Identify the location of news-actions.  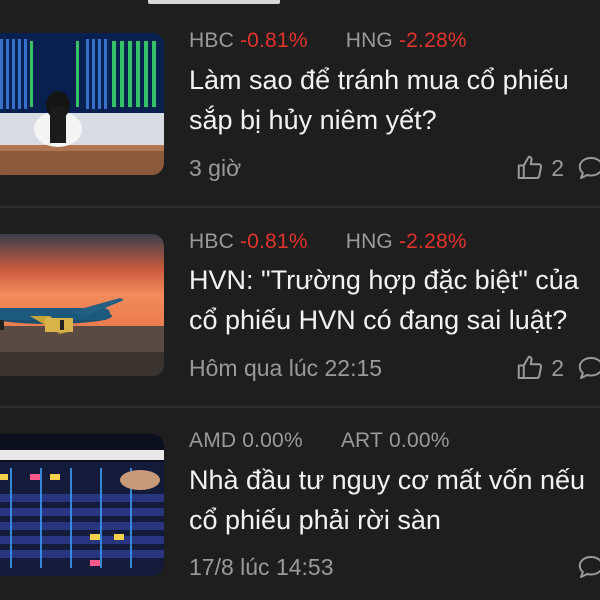
(588, 567).